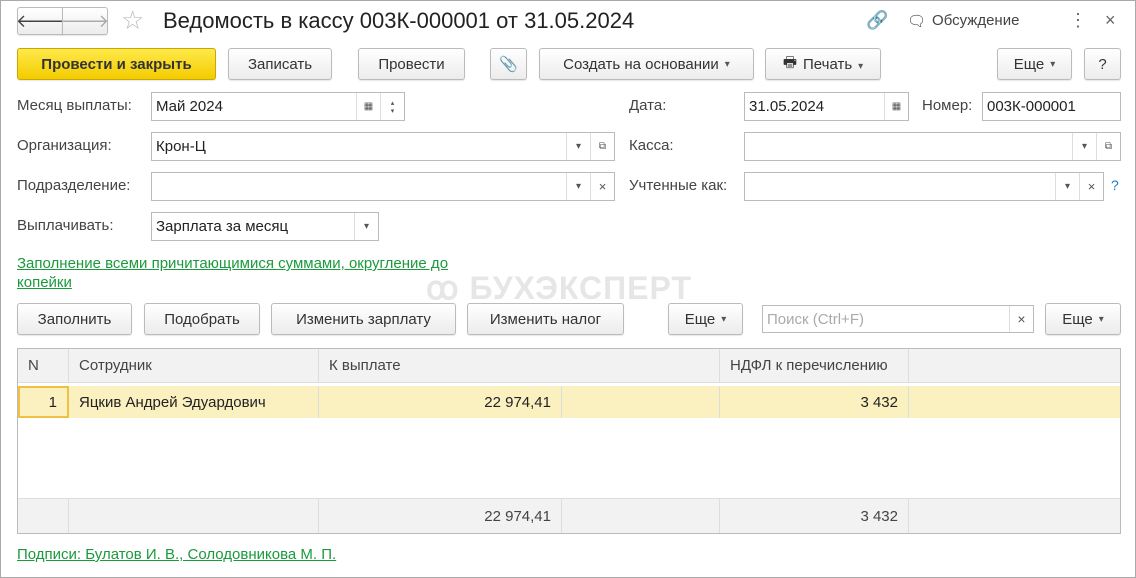 This screenshot has height=578, width=1136. I want to click on post-button: Провести, so click(411, 64).